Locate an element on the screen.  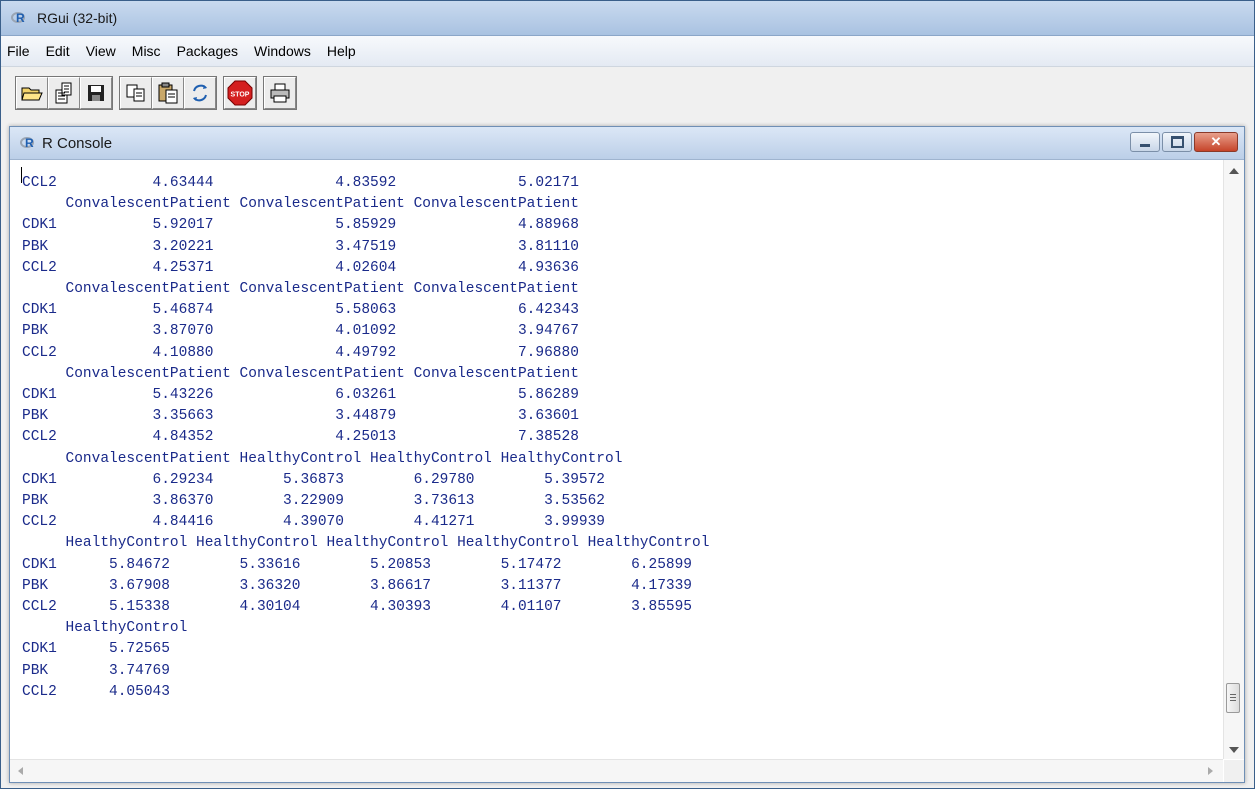
console-line: CCL2 4.84352 4.25013 7.38528 is located at coordinates (300, 437).